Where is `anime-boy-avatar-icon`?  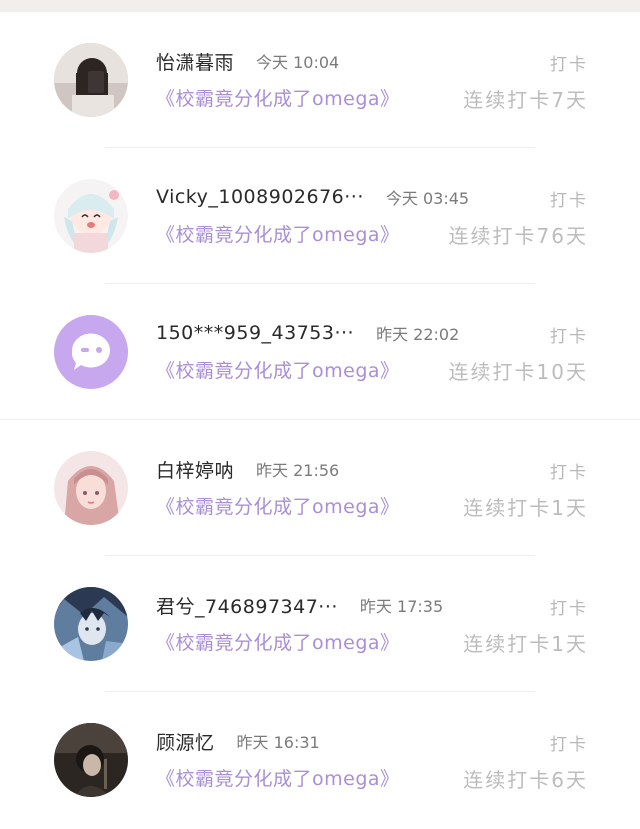 anime-boy-avatar-icon is located at coordinates (91, 624).